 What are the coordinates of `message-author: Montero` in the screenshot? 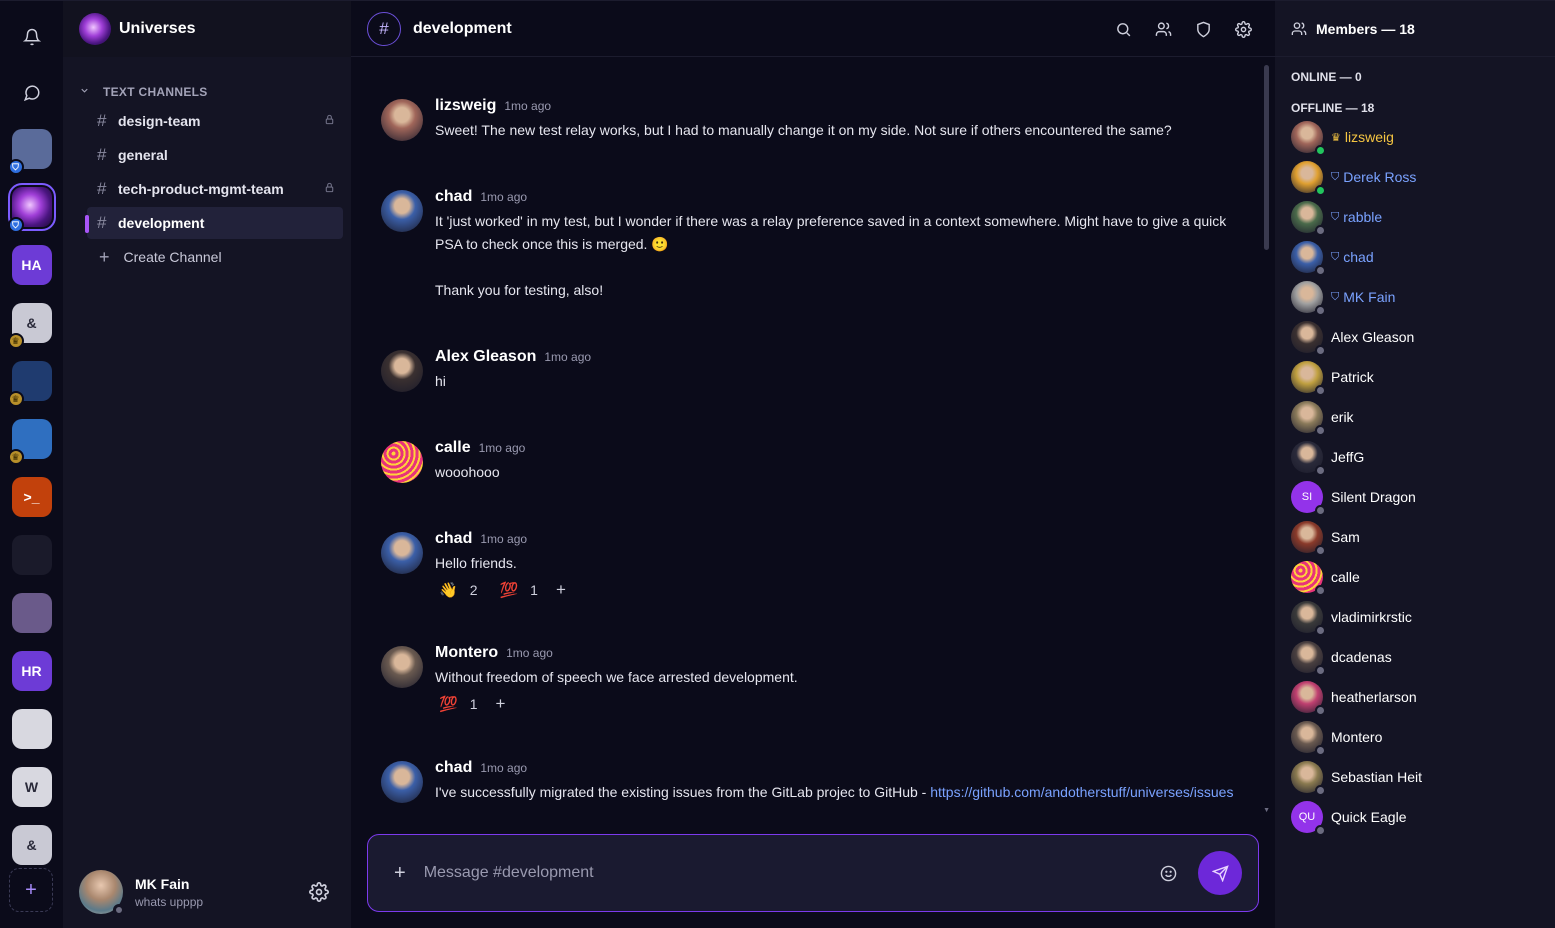 It's located at (466, 653).